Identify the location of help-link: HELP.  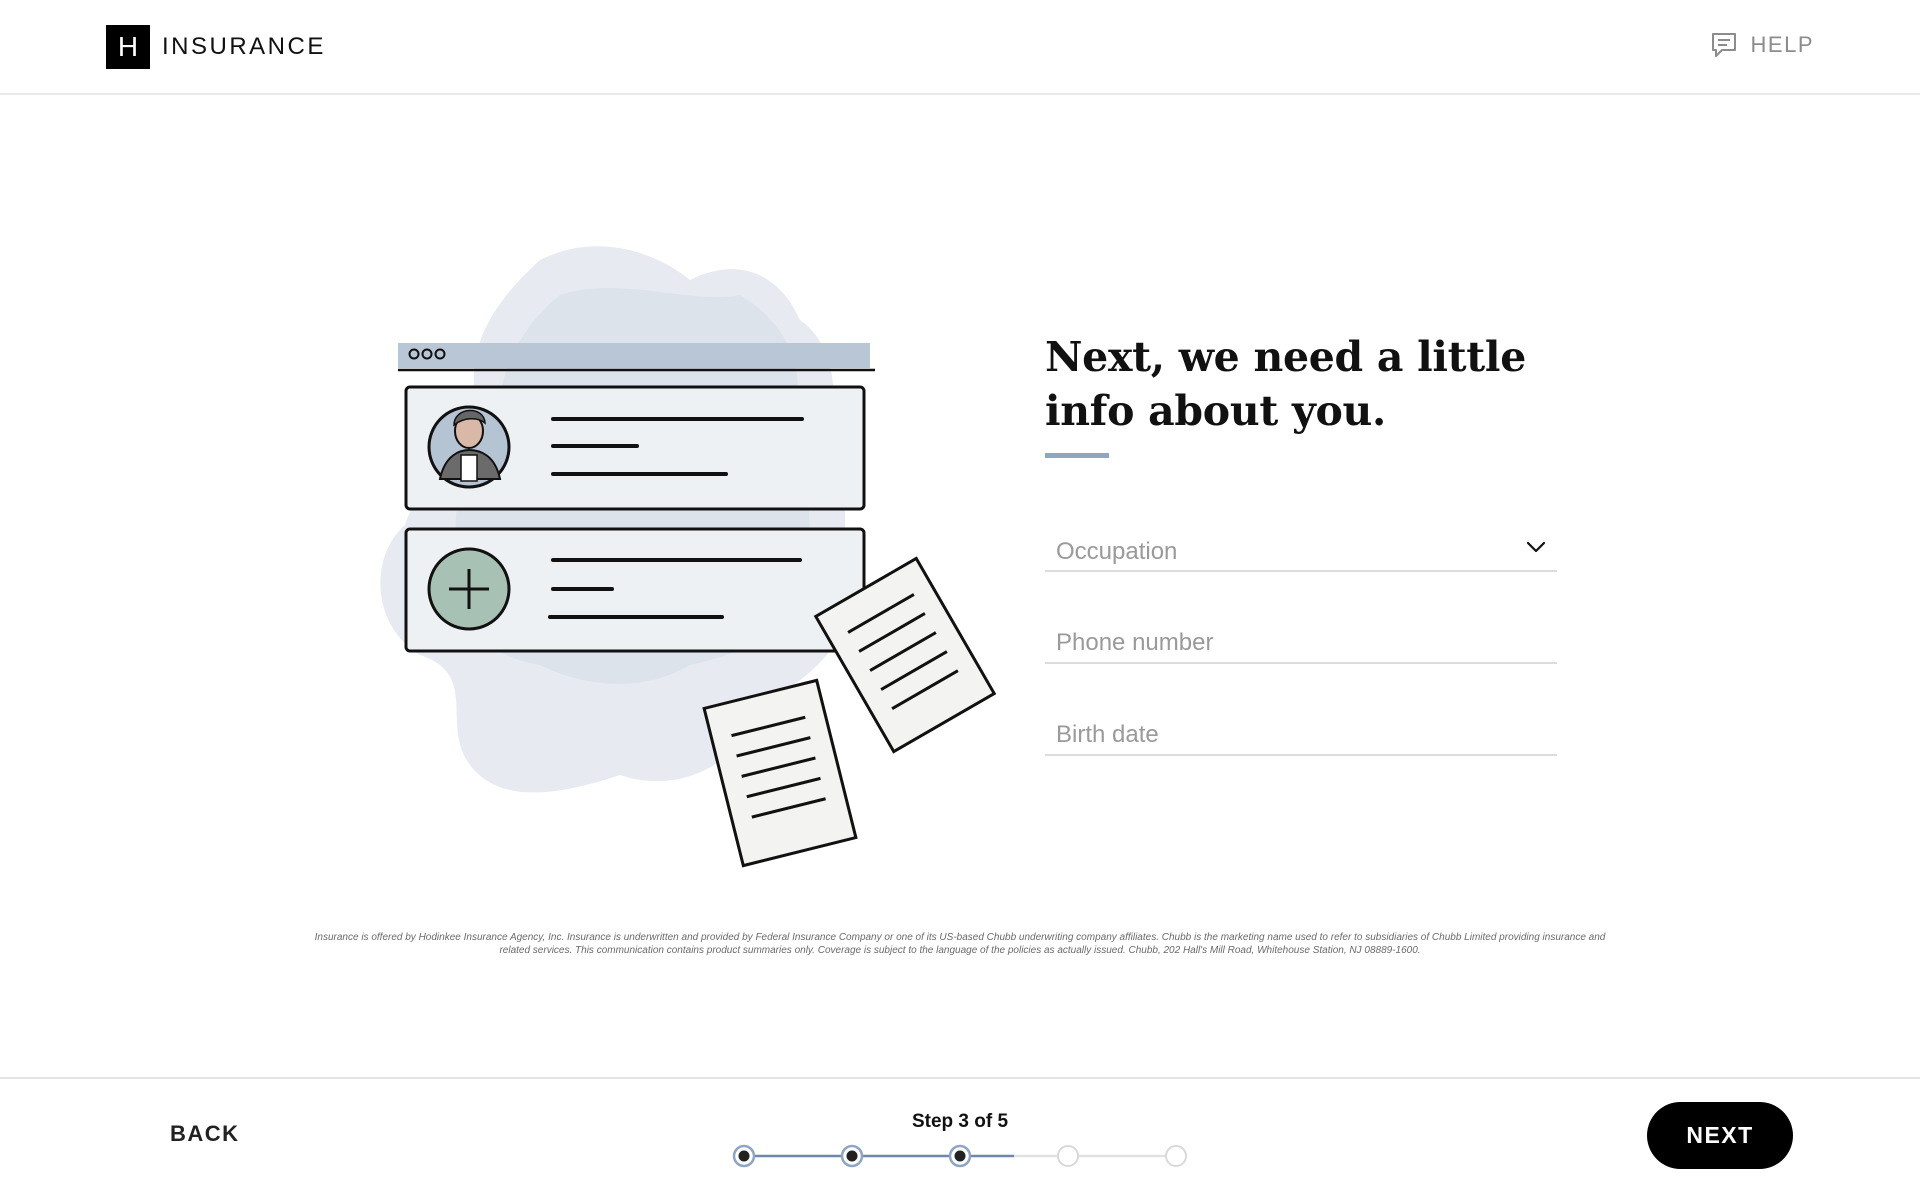
(1761, 45).